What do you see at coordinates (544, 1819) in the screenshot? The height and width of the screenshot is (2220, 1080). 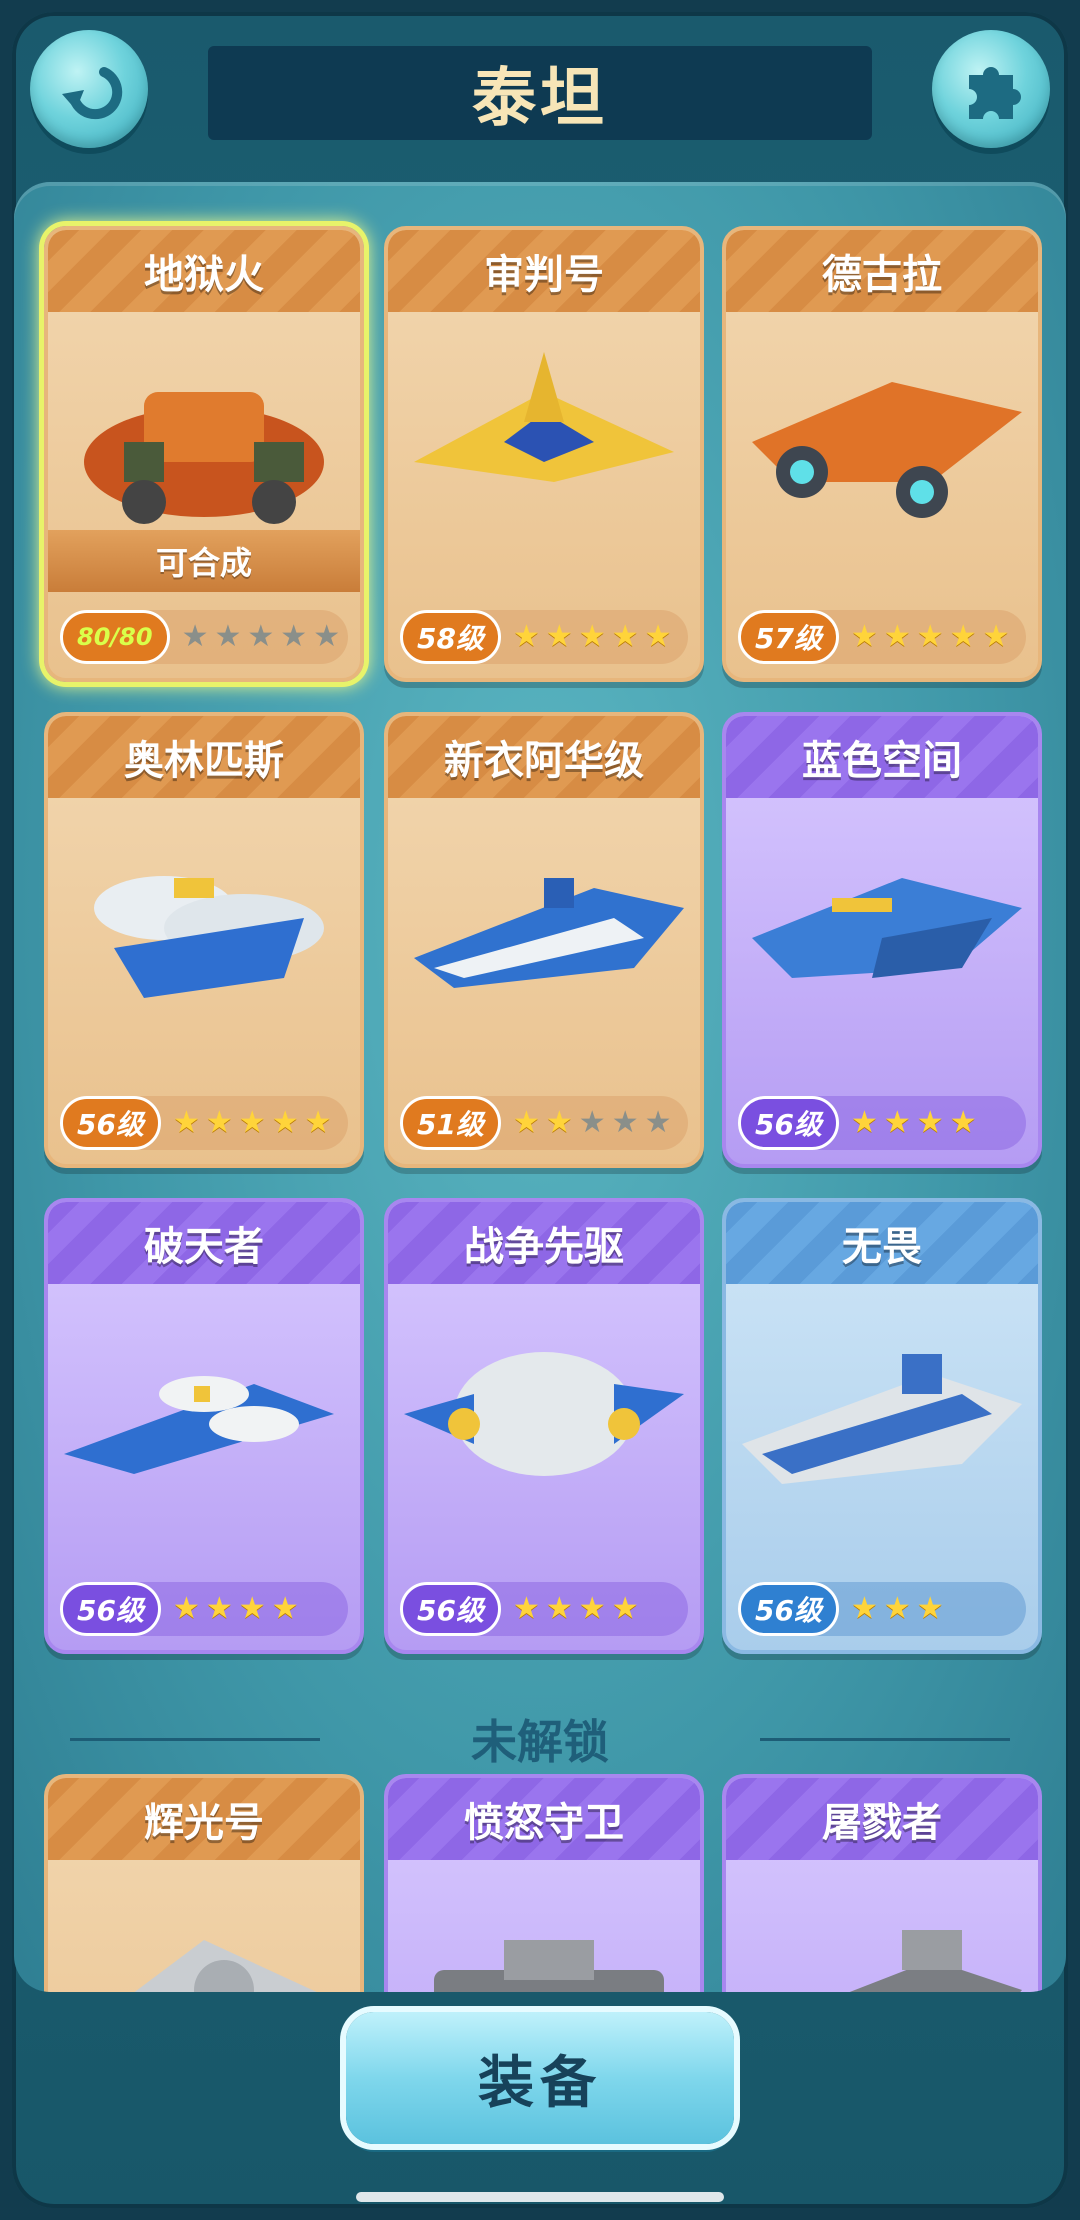 I see `card-title: 愤怒守卫` at bounding box center [544, 1819].